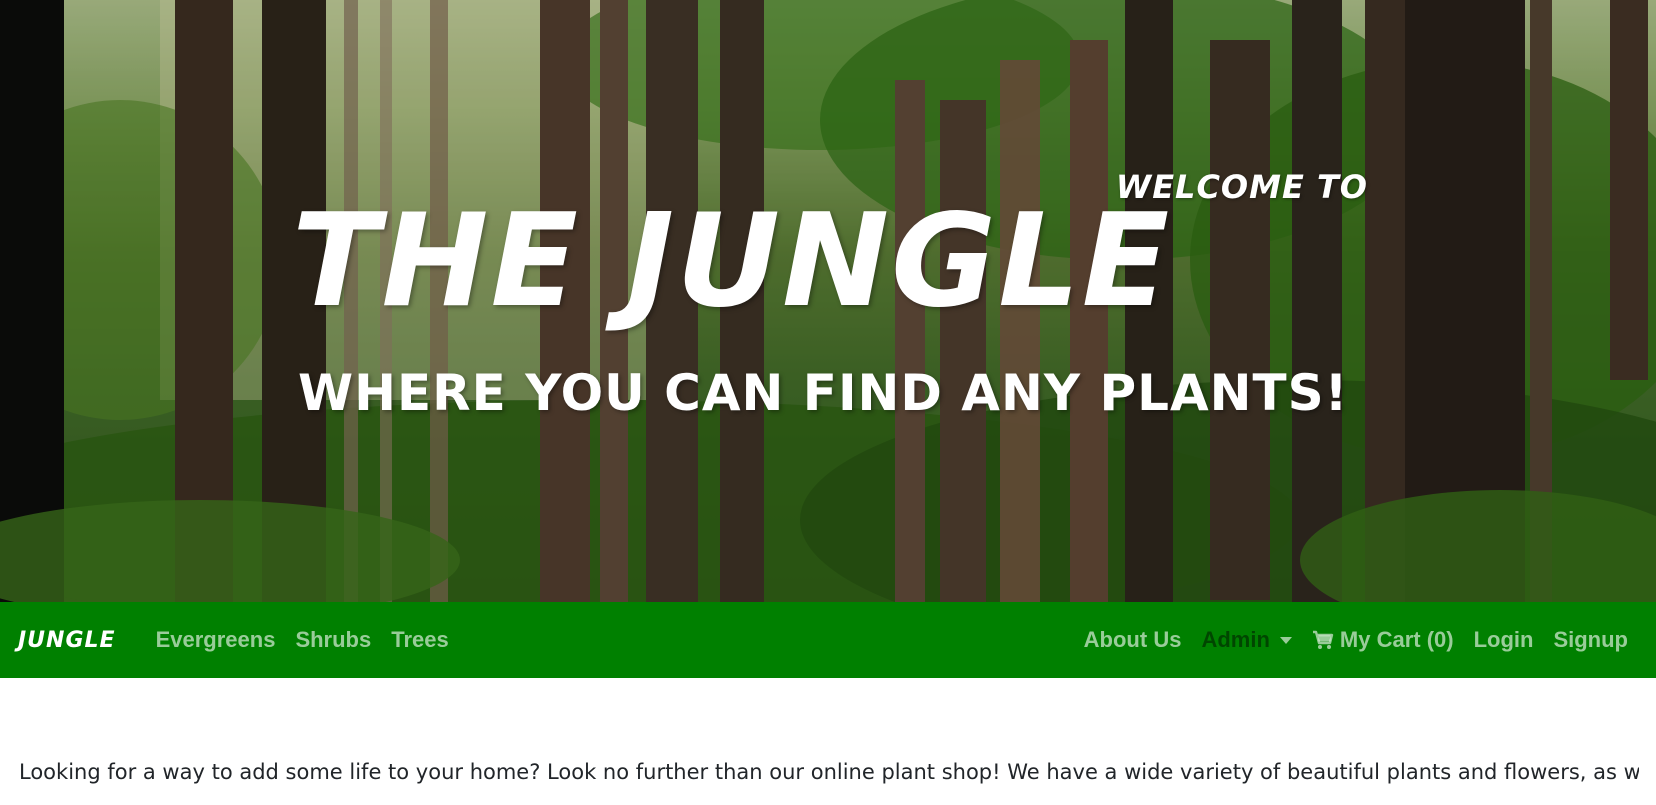 The width and height of the screenshot is (1656, 805). What do you see at coordinates (1504, 640) in the screenshot?
I see `nav-link-login: Login` at bounding box center [1504, 640].